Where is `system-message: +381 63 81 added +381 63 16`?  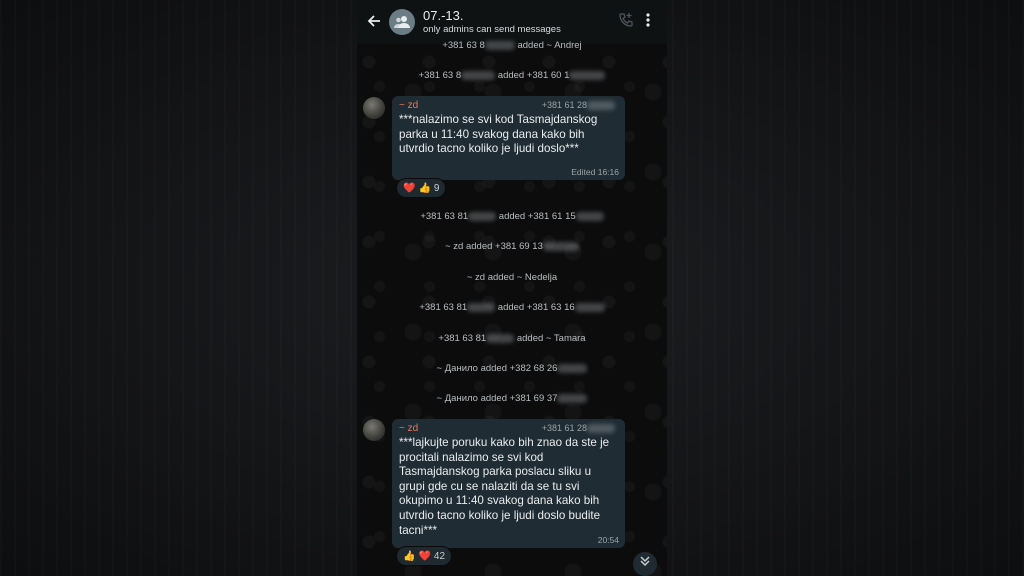 system-message: +381 63 81 added +381 63 16 is located at coordinates (512, 308).